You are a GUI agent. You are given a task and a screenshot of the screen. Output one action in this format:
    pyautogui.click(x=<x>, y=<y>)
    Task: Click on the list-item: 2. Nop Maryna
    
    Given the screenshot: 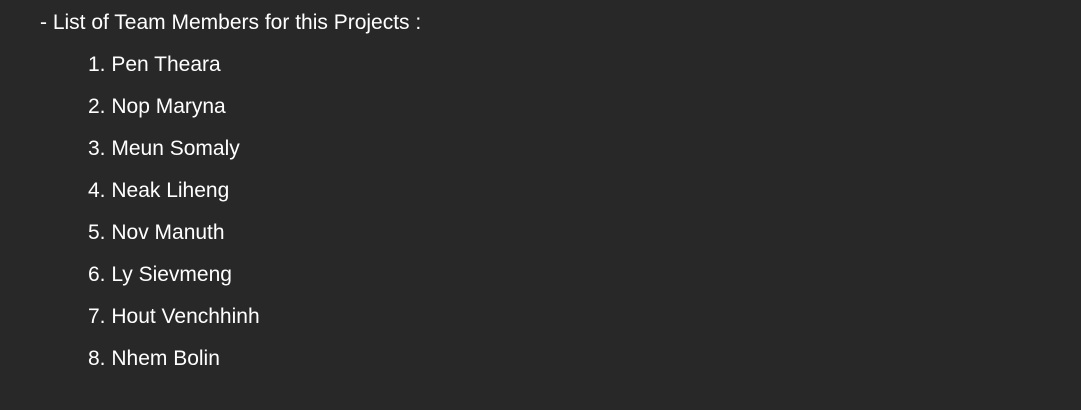 What is the action you would take?
    pyautogui.click(x=157, y=106)
    